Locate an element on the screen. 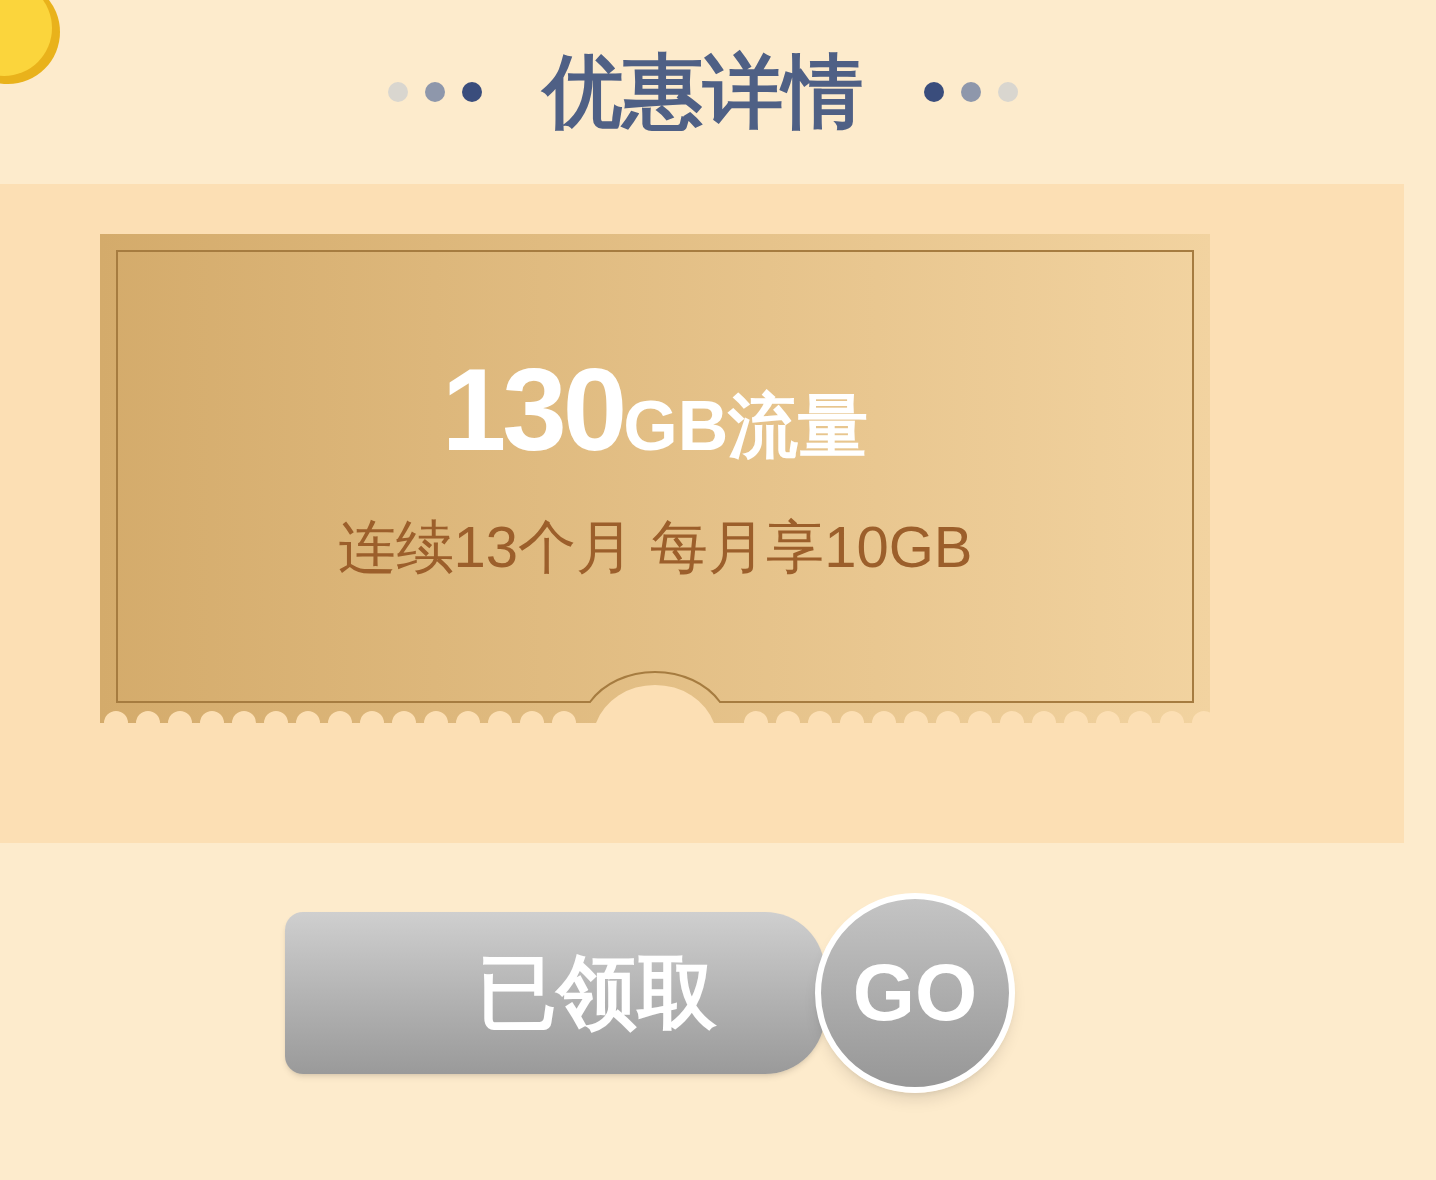 The width and height of the screenshot is (1436, 1180). claim-button: 已领取 is located at coordinates (555, 993).